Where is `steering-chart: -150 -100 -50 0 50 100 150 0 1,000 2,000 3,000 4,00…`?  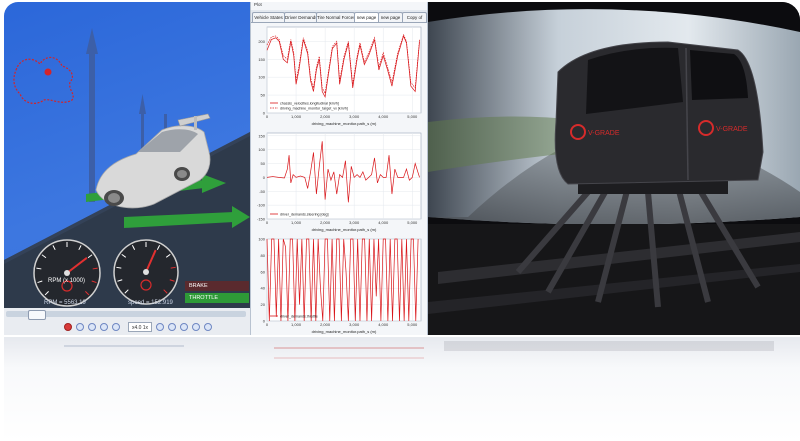 steering-chart: -150 -100 -50 0 50 100 150 0 1,000 2,000 3,000 4,00… is located at coordinates (339, 181).